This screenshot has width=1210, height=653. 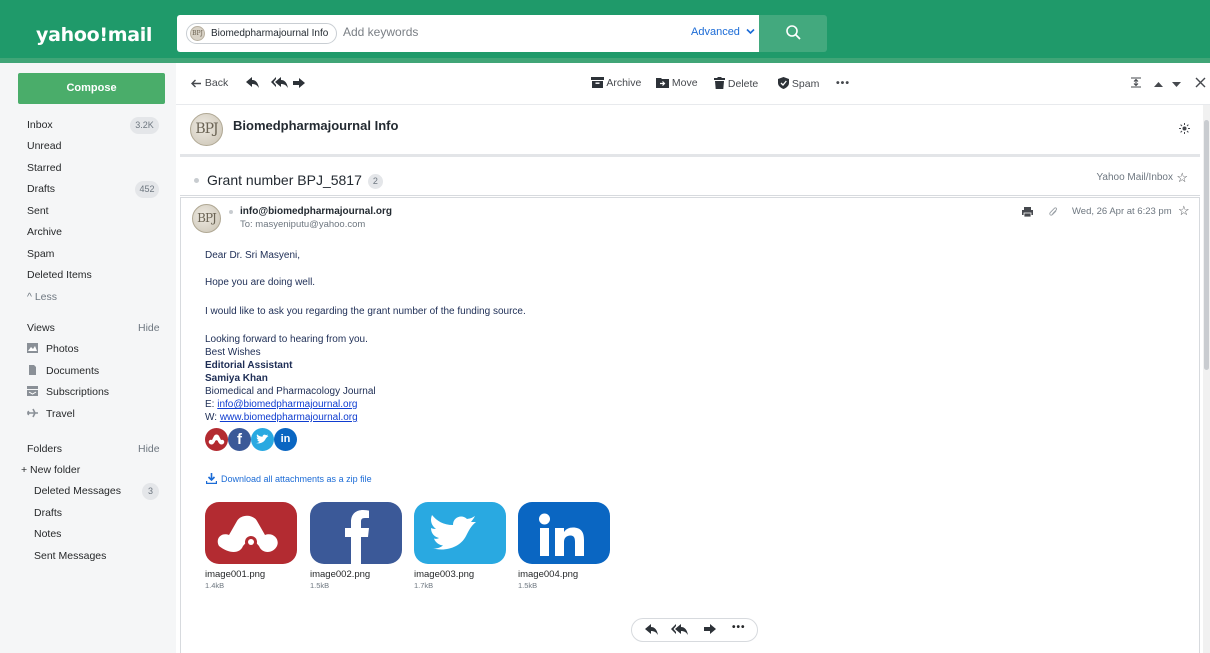 I want to click on reply-all-icon, so click(x=679, y=629).